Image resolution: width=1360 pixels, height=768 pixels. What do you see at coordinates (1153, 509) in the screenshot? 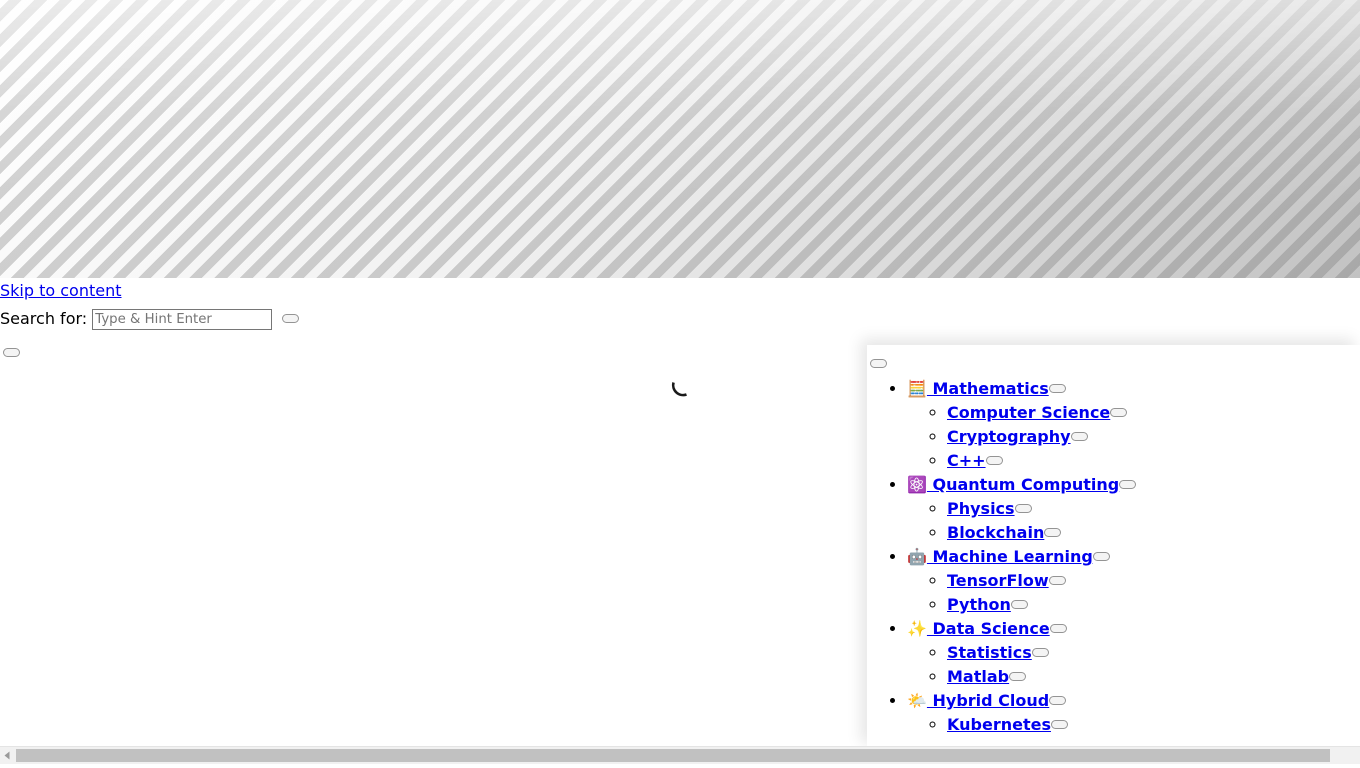
I see `menu-item-physics: Physics` at bounding box center [1153, 509].